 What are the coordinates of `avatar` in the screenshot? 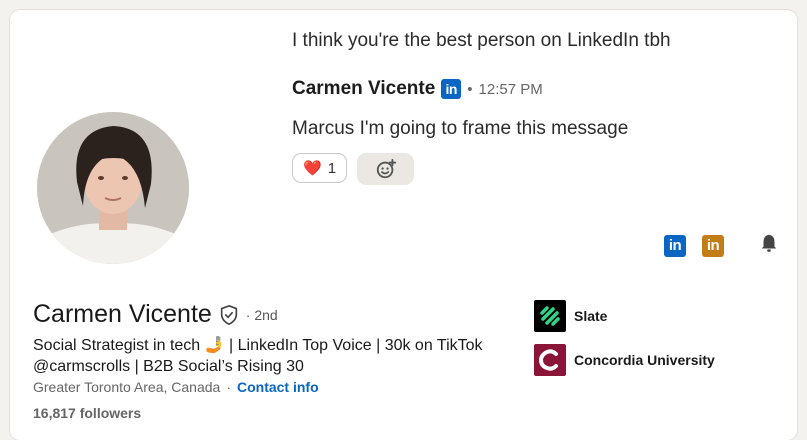 It's located at (113, 188).